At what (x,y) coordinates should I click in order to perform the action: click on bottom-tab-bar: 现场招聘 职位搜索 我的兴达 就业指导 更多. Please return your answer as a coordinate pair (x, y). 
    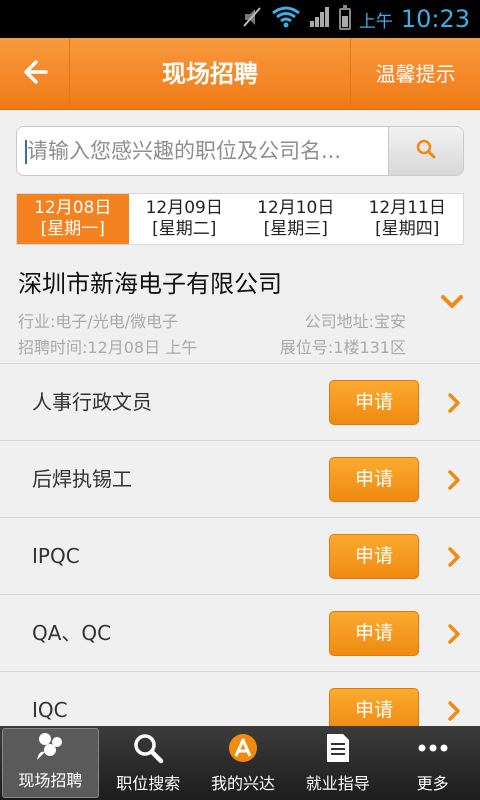
    Looking at the image, I should click on (240, 763).